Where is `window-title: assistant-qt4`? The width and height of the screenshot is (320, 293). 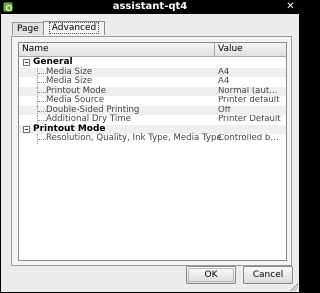
window-title: assistant-qt4 is located at coordinates (150, 6).